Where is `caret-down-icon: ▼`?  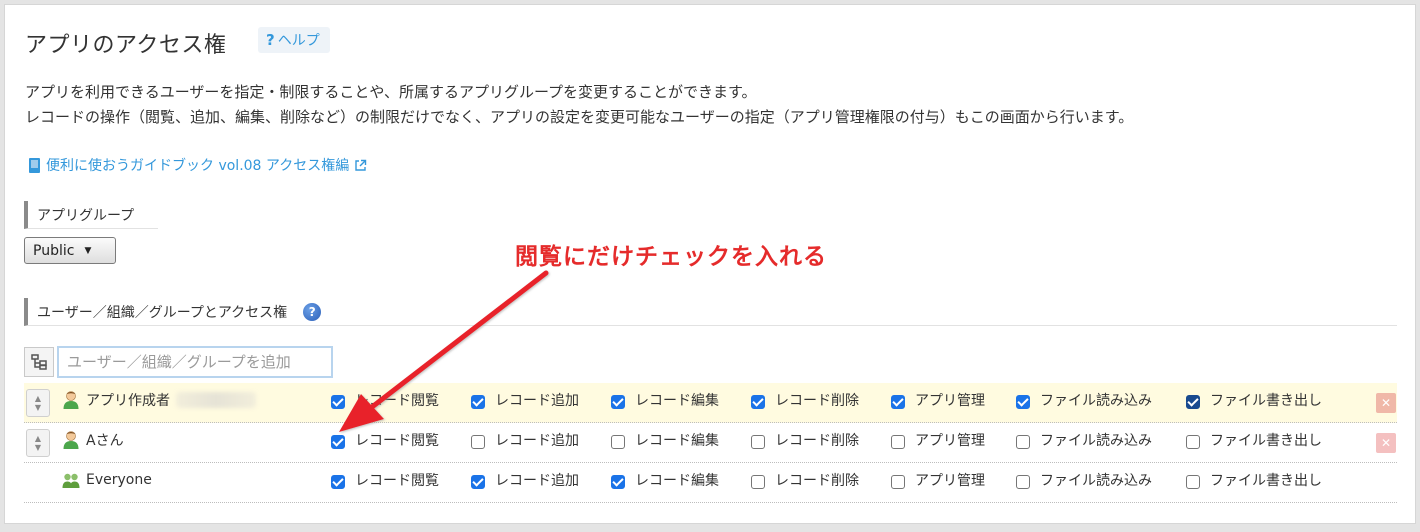 caret-down-icon: ▼ is located at coordinates (88, 250).